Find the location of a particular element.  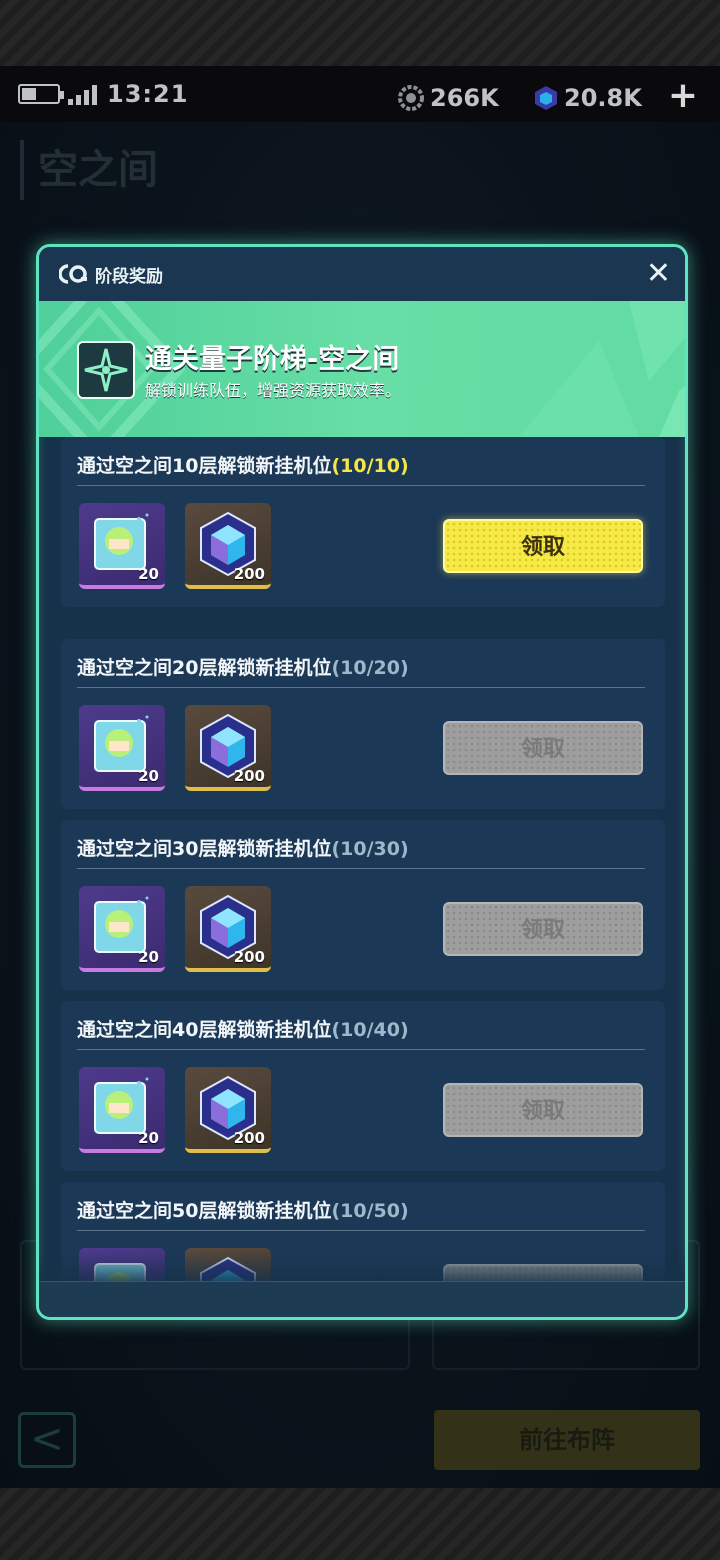

shuriken-icon-box is located at coordinates (106, 370).